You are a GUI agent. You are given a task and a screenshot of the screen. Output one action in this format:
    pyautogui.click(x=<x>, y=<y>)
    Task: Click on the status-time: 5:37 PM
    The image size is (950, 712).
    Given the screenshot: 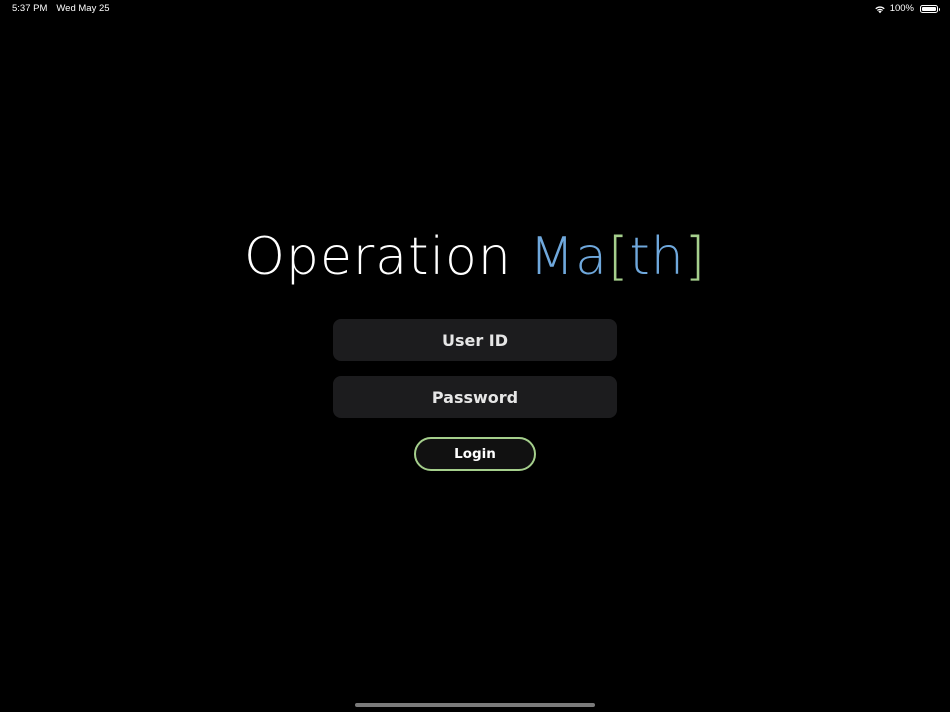 What is the action you would take?
    pyautogui.click(x=30, y=8)
    